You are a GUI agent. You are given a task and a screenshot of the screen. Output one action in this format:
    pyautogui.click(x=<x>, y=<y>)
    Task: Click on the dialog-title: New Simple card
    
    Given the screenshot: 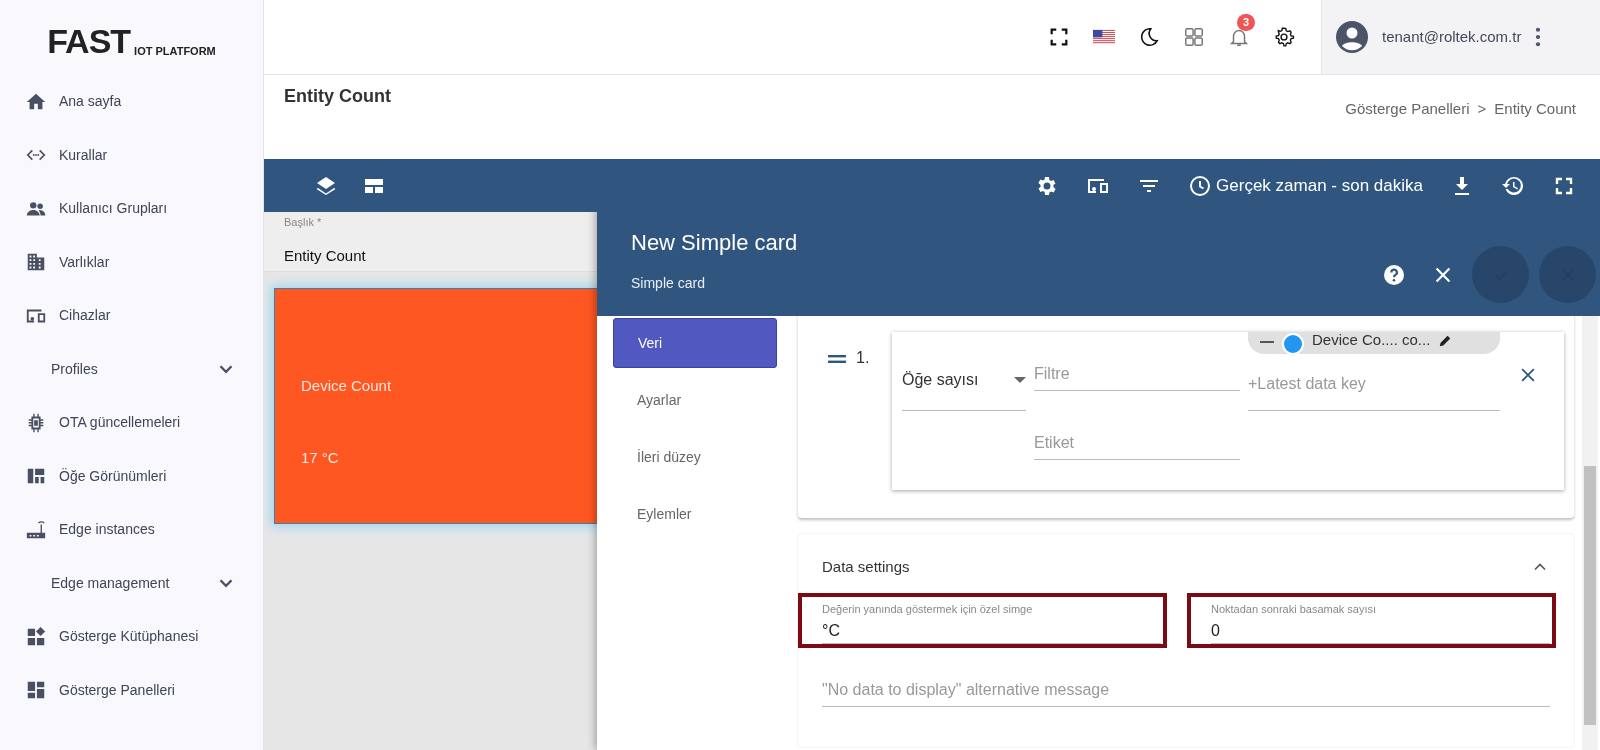 What is the action you would take?
    pyautogui.click(x=714, y=243)
    